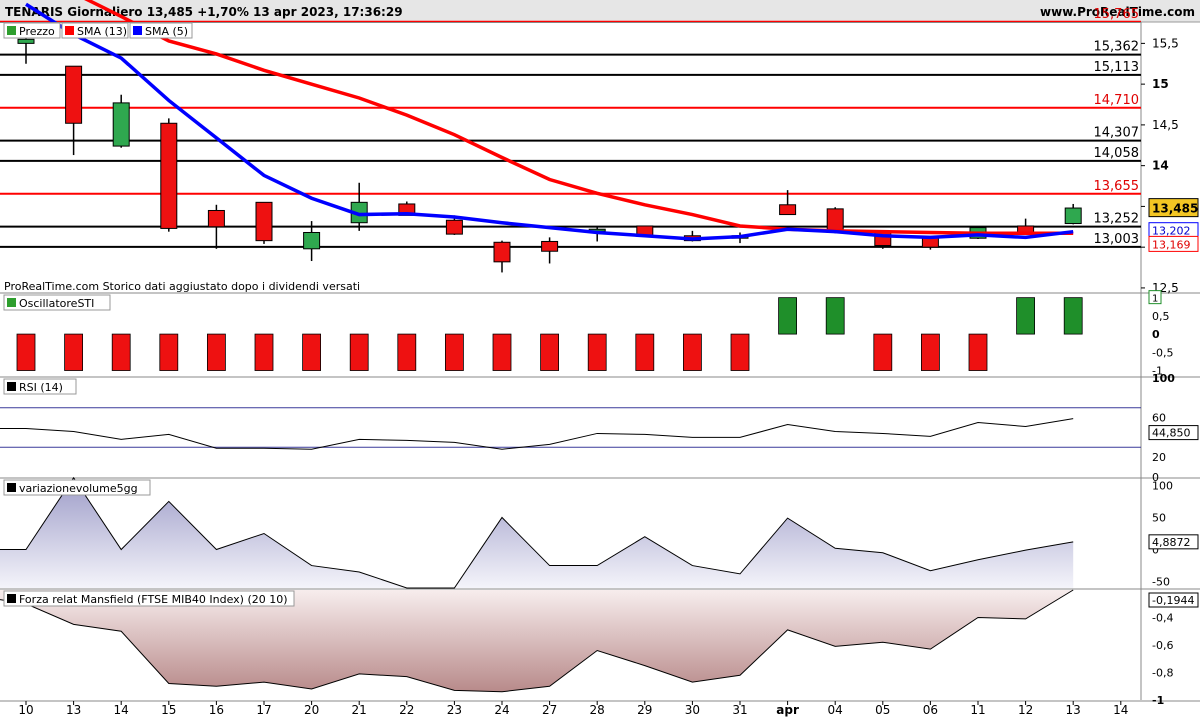 The height and width of the screenshot is (720, 1200). What do you see at coordinates (11, 598) in the screenshot?
I see `mansfield-swatch` at bounding box center [11, 598].